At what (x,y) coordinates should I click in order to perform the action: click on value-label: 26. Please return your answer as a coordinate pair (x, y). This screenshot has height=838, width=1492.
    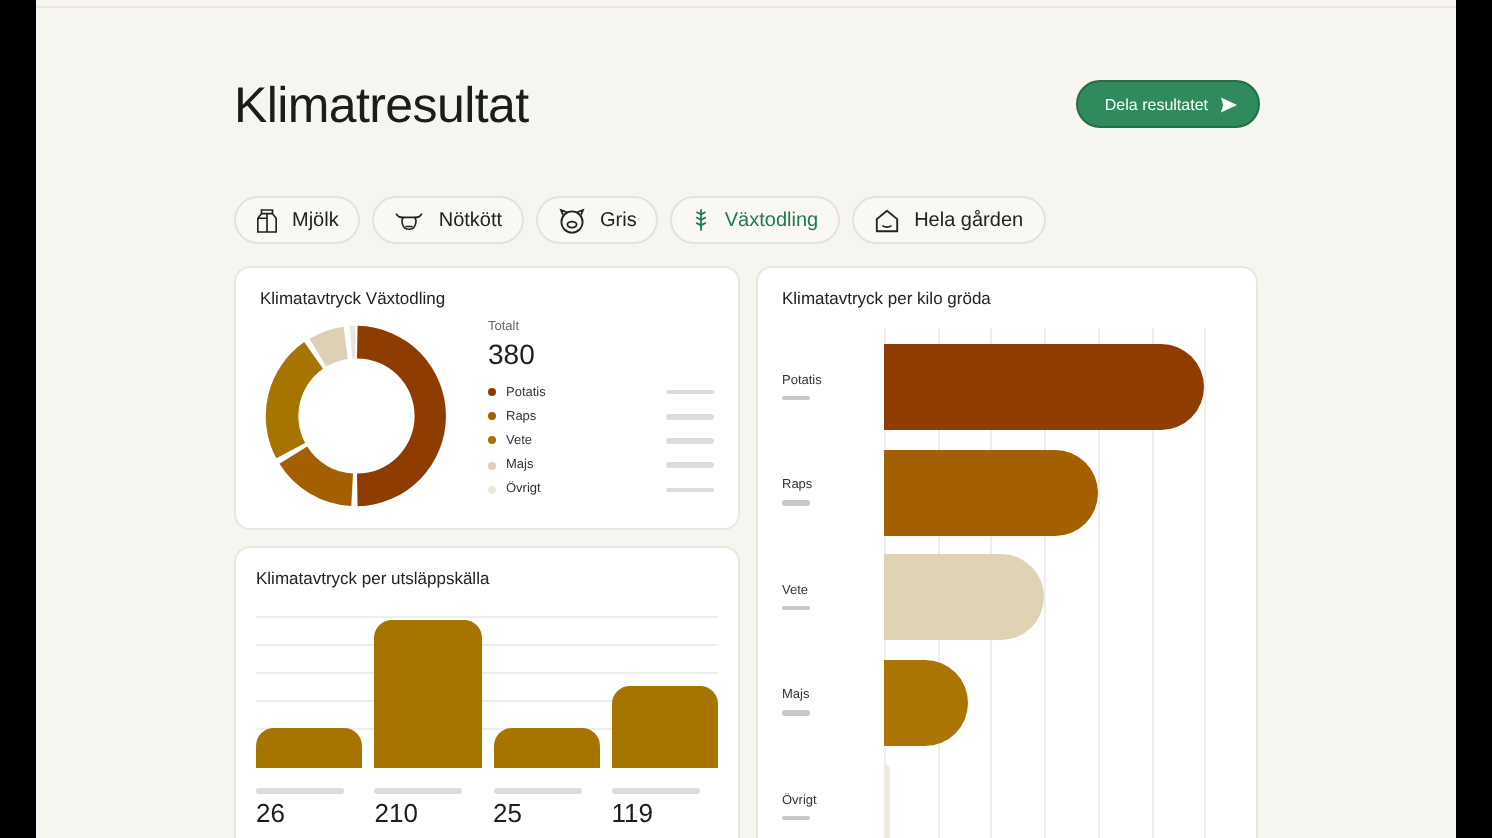
    Looking at the image, I should click on (270, 813).